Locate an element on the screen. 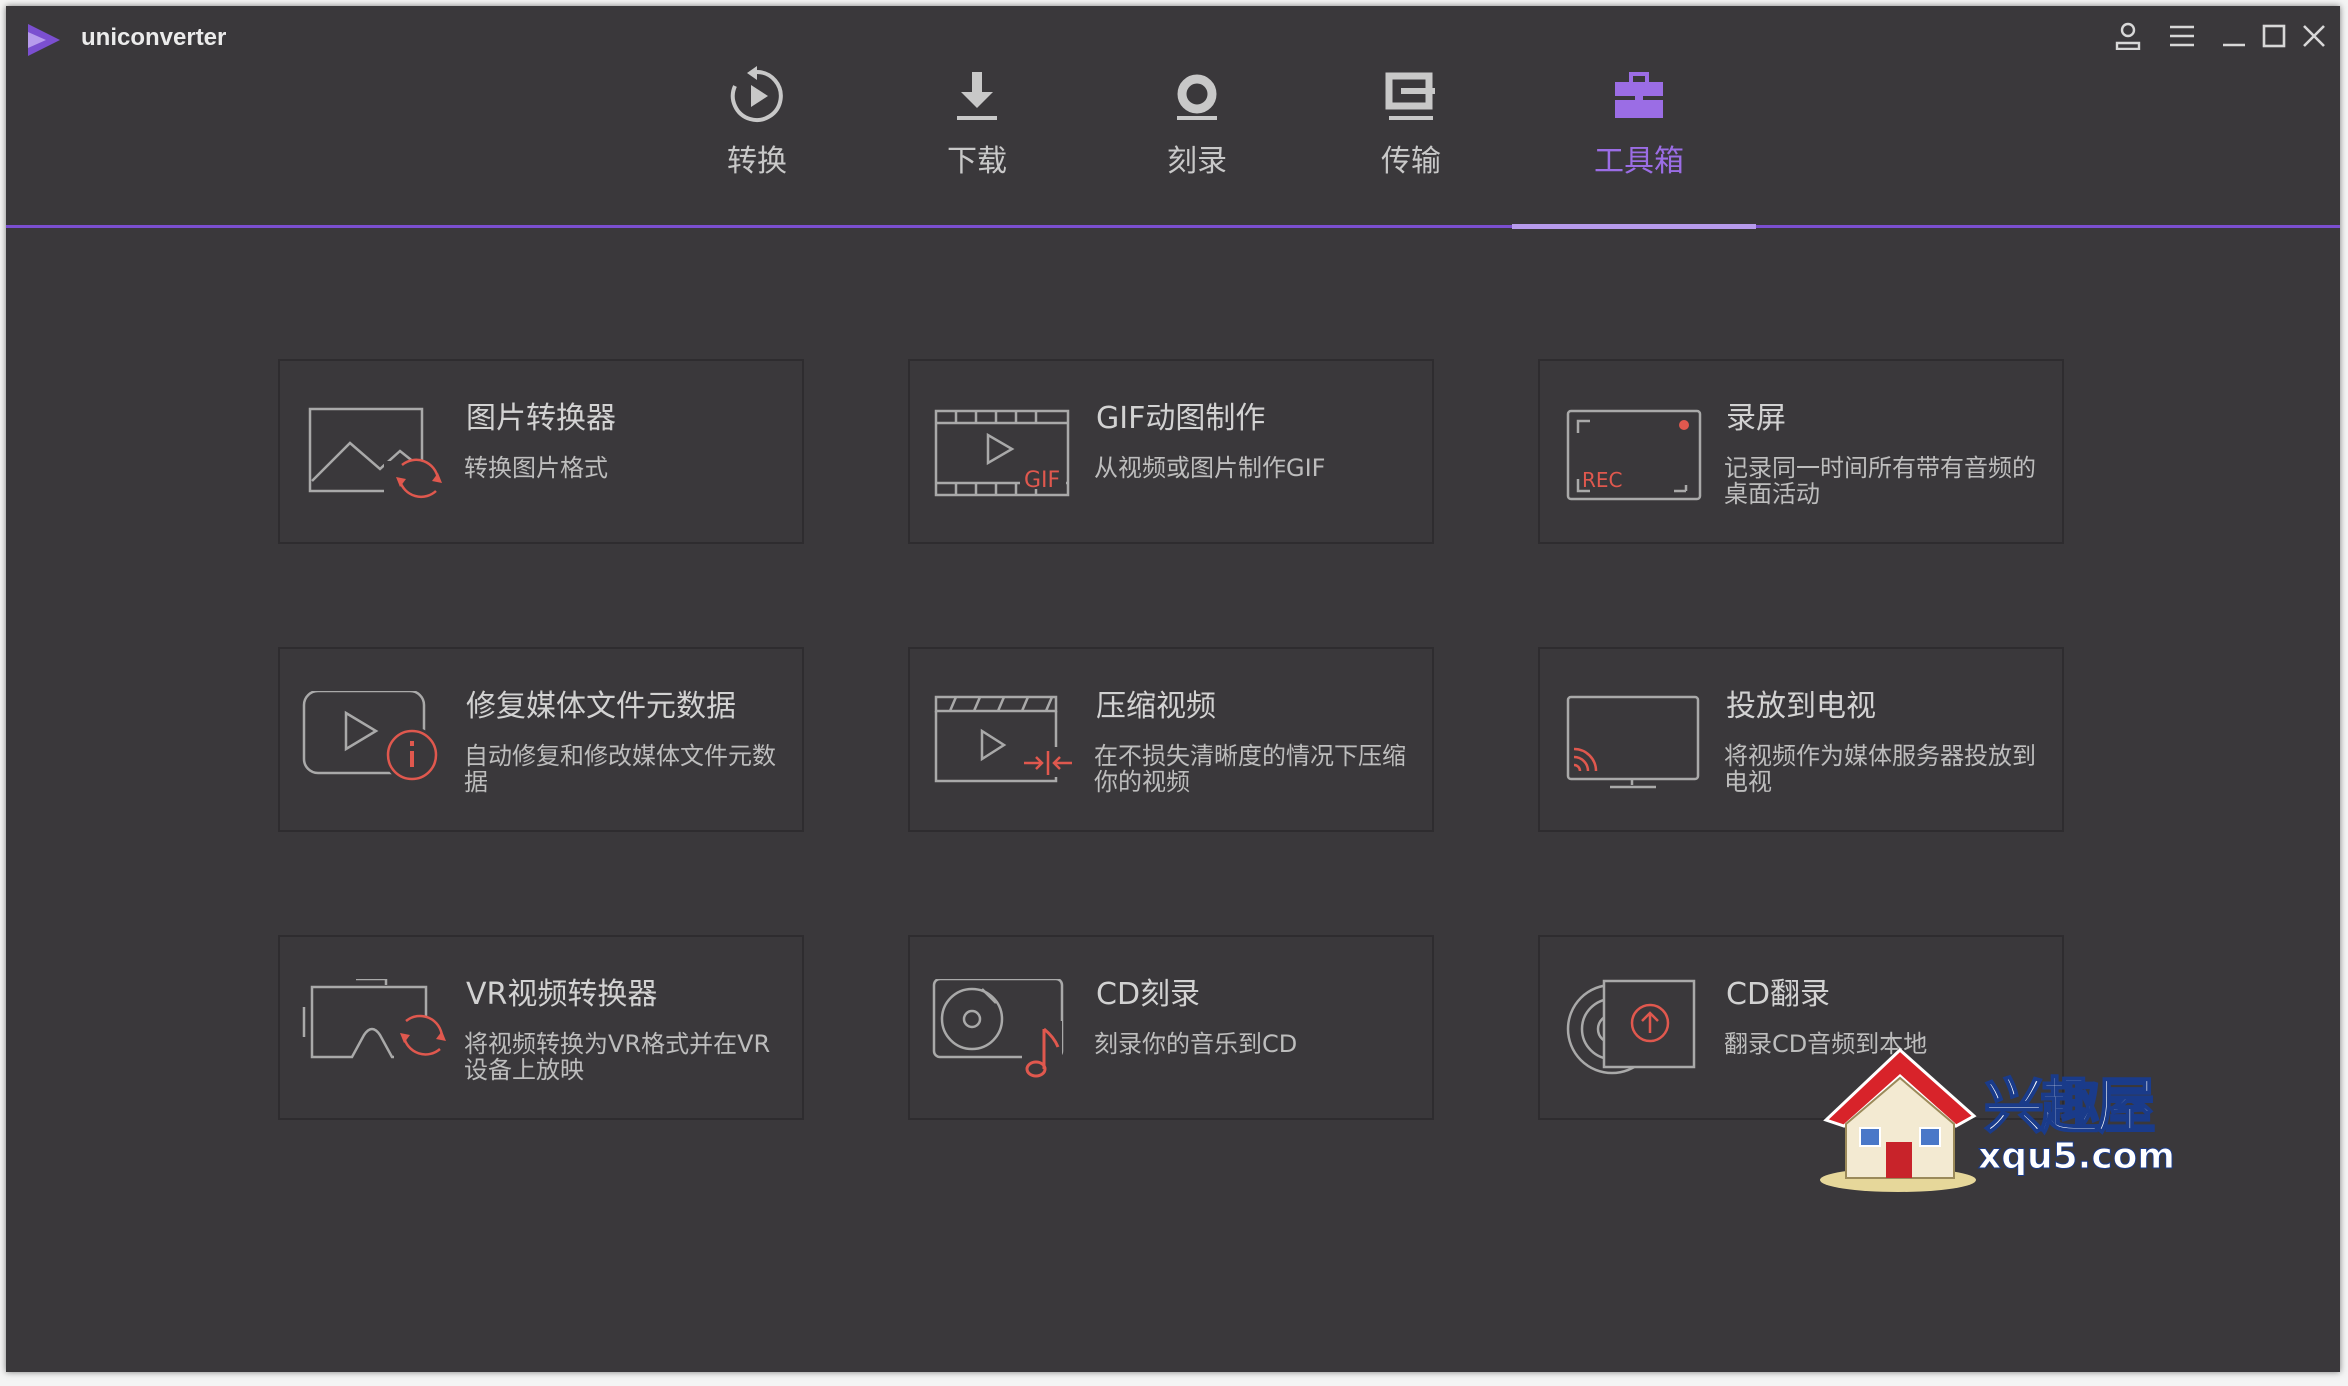  tool-desc: 将视频转换为VR格式并在VR设备上放映 is located at coordinates (617, 1057).